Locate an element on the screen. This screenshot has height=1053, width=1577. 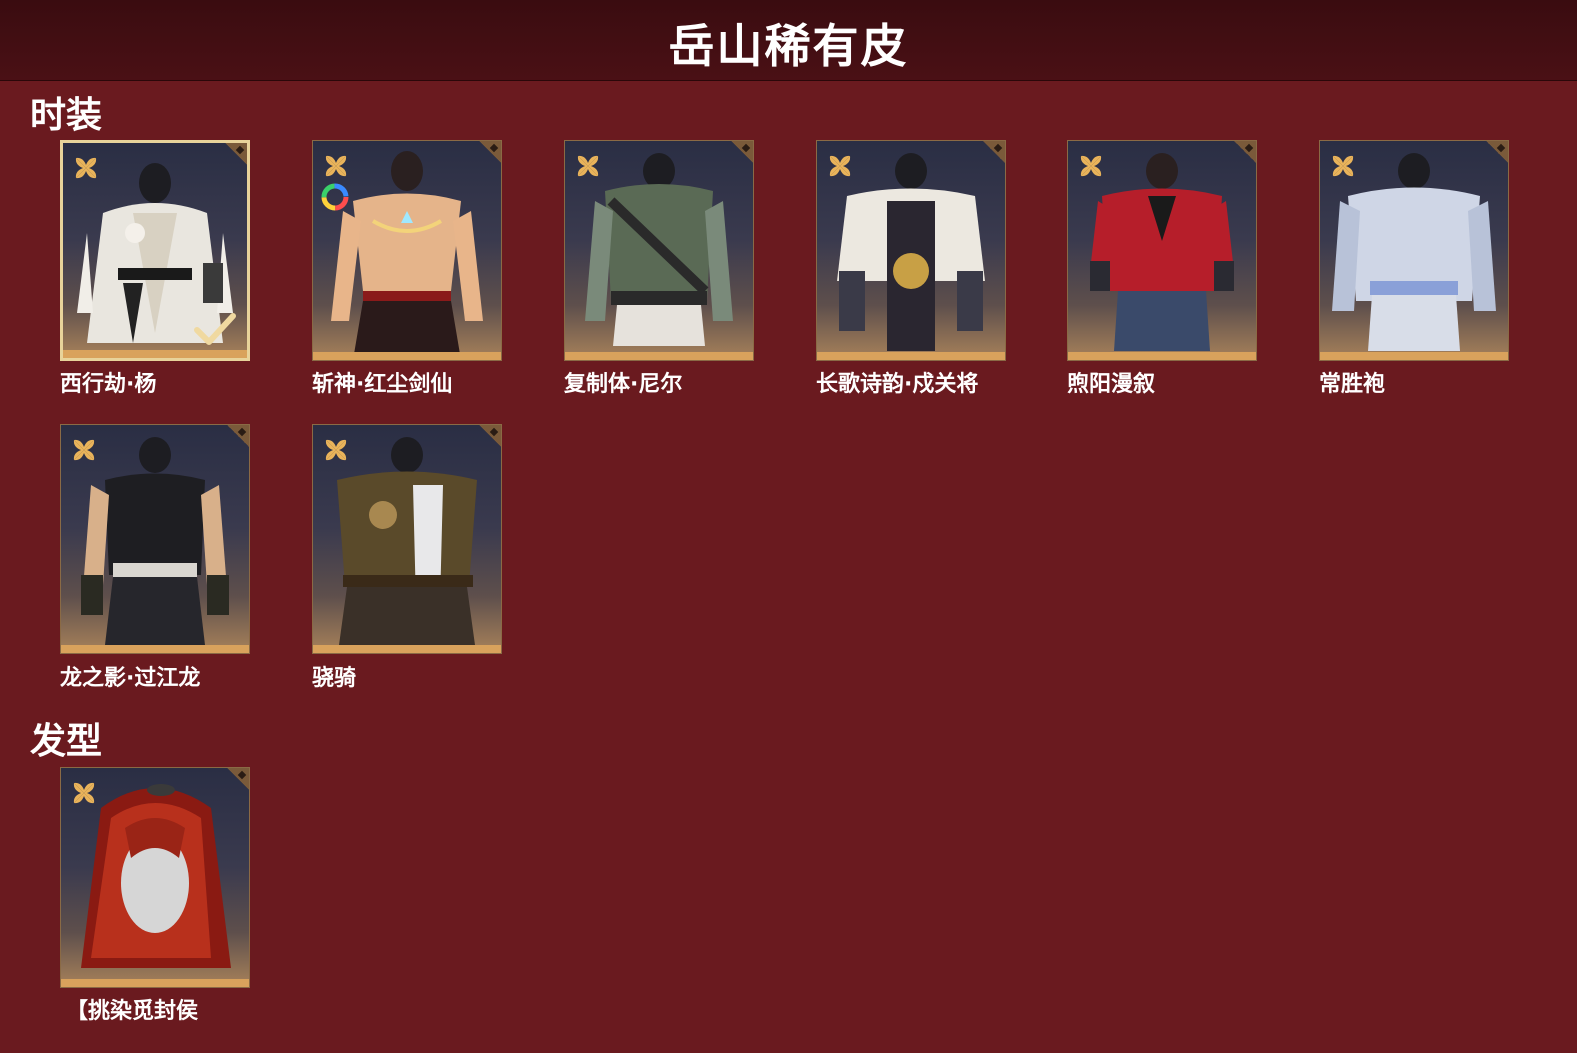
outfit-card: 常胜袍 is located at coordinates (1414, 268).